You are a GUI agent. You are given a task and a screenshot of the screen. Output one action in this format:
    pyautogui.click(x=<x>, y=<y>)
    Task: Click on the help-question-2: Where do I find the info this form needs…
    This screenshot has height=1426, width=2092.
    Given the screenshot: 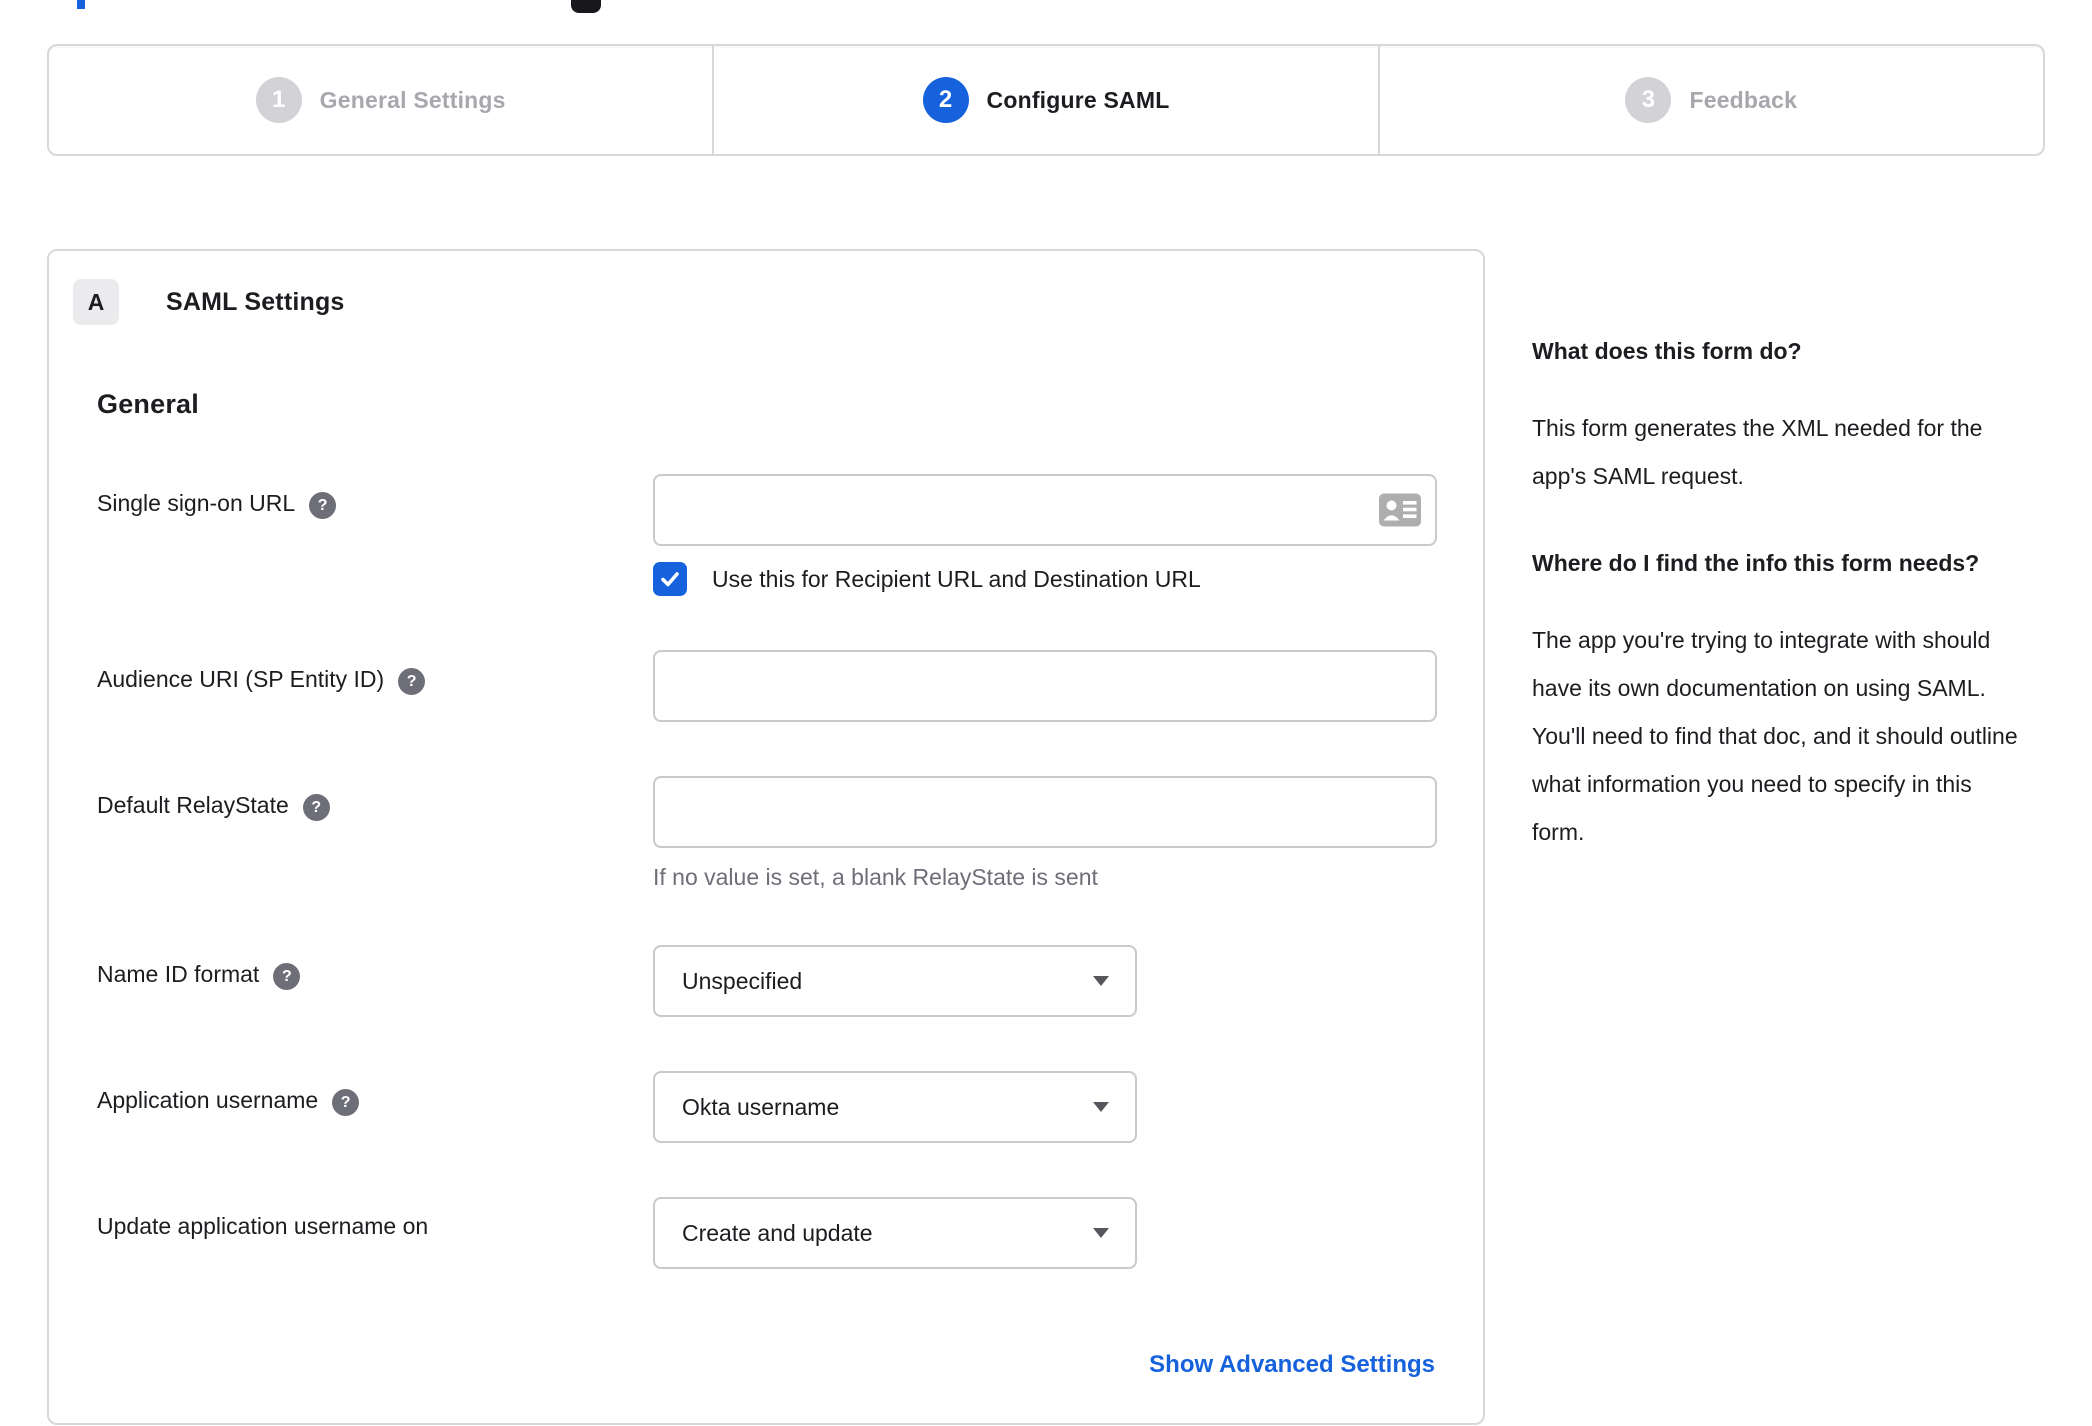 What is the action you would take?
    pyautogui.click(x=1756, y=563)
    